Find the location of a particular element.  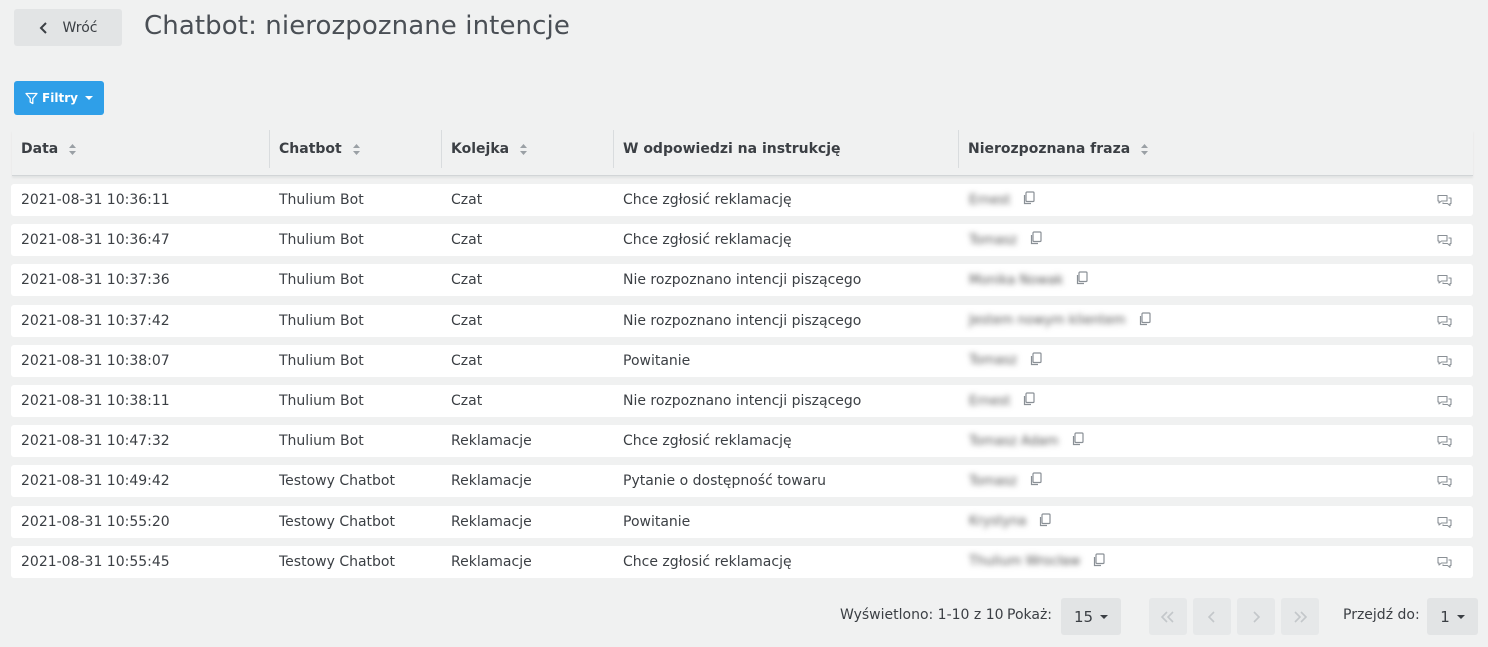

cell-instruction: Powitanie is located at coordinates (657, 360).